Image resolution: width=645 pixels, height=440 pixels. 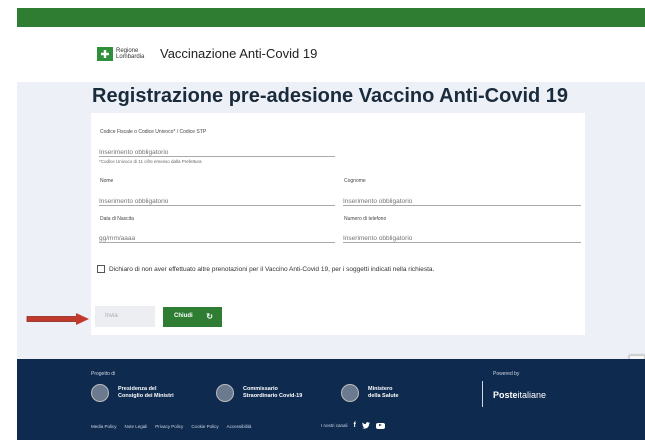 What do you see at coordinates (331, 17) in the screenshot?
I see `top-green-bar` at bounding box center [331, 17].